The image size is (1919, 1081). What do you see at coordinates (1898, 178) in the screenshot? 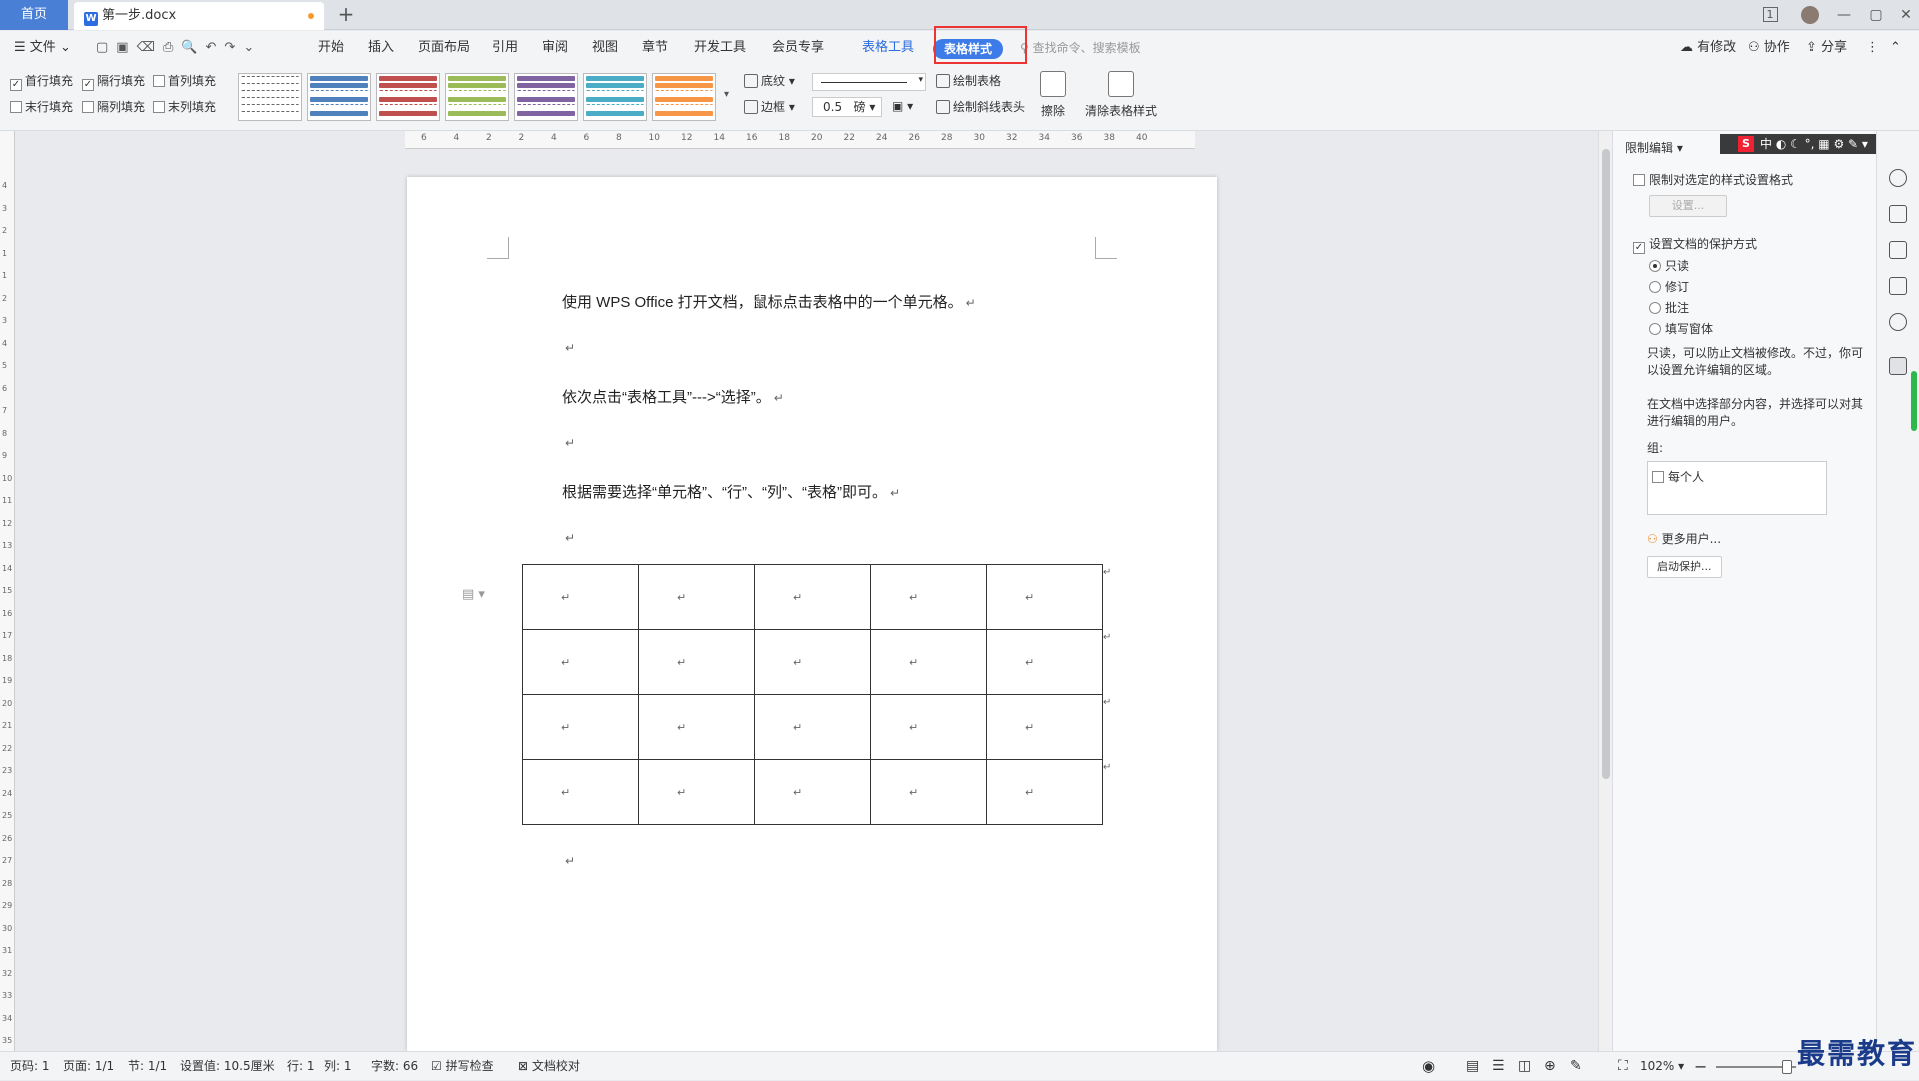
I see `style-icon` at bounding box center [1898, 178].